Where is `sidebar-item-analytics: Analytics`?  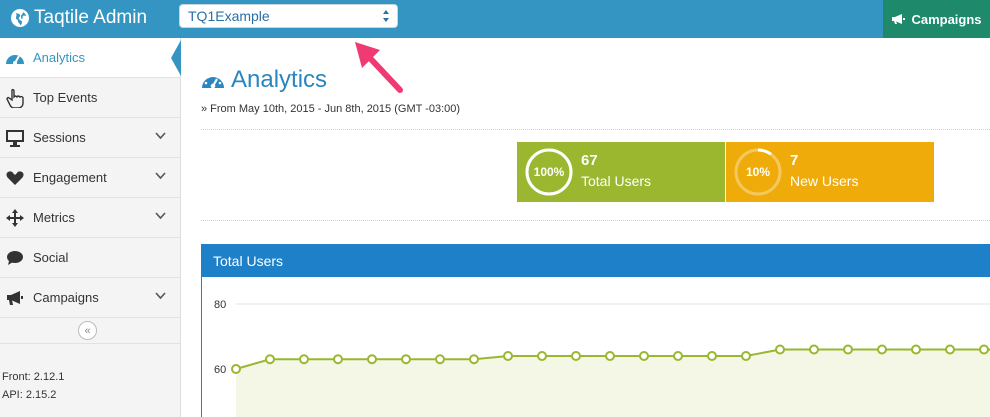 sidebar-item-analytics: Analytics is located at coordinates (90, 58).